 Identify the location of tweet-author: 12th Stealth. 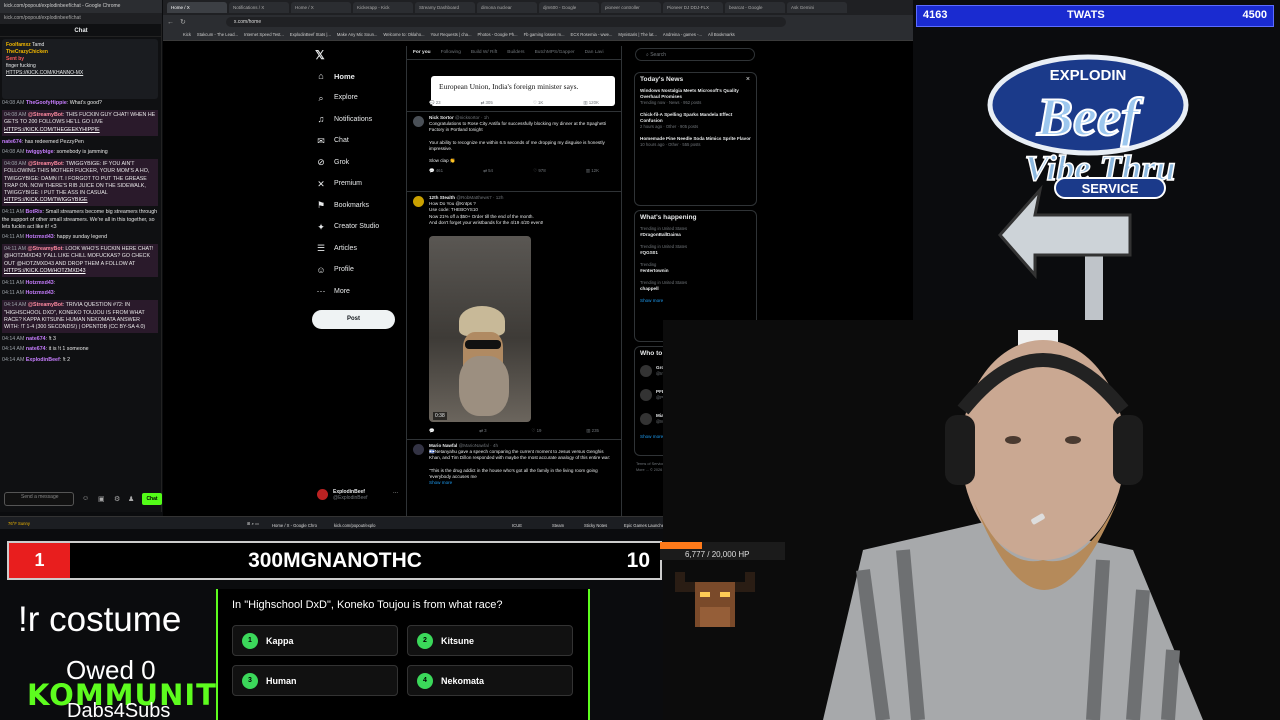
(442, 197).